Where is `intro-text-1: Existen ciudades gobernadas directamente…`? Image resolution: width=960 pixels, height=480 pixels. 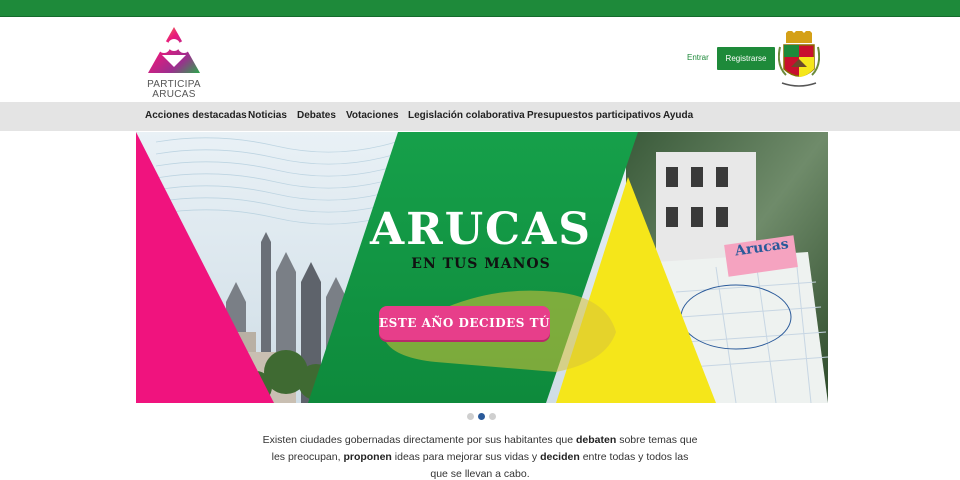
intro-text-1: Existen ciudades gobernadas directamente… is located at coordinates (419, 440).